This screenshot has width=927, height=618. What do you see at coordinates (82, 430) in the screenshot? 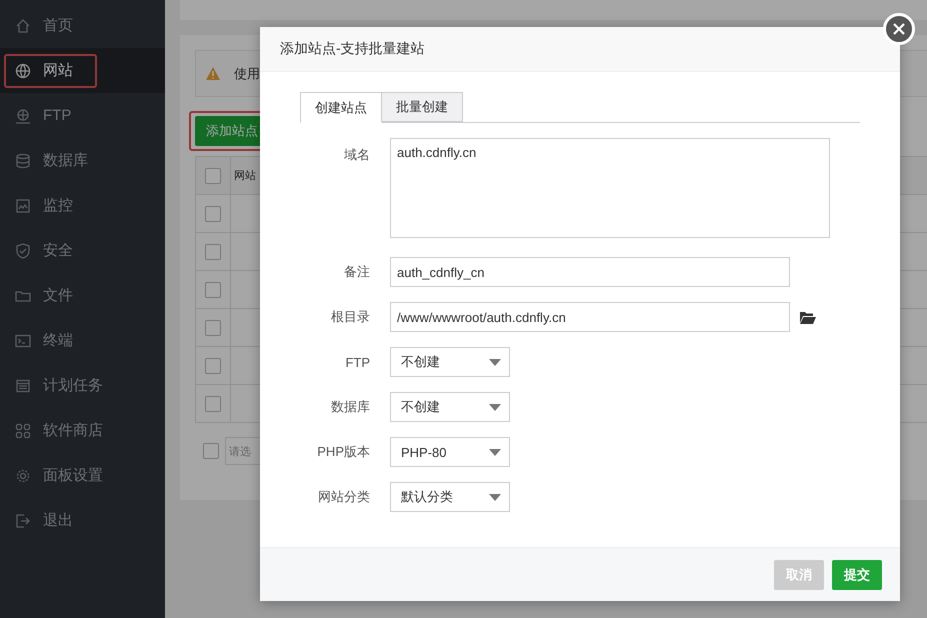
I see `sidebar-item: 软件商店` at bounding box center [82, 430].